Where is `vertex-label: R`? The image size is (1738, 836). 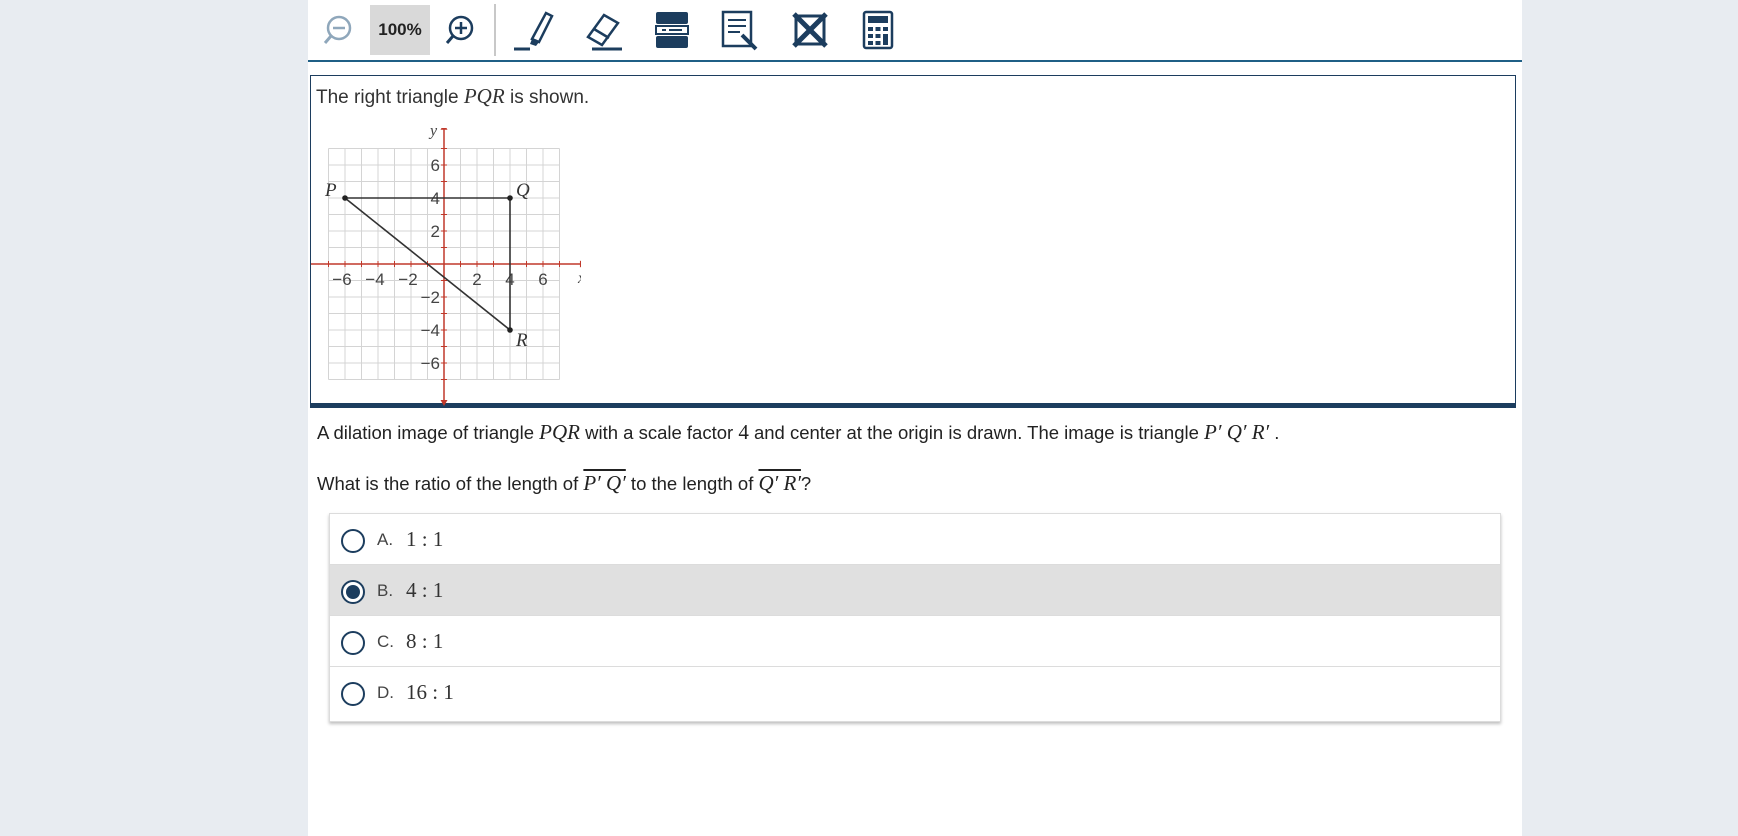 vertex-label: R is located at coordinates (521, 340).